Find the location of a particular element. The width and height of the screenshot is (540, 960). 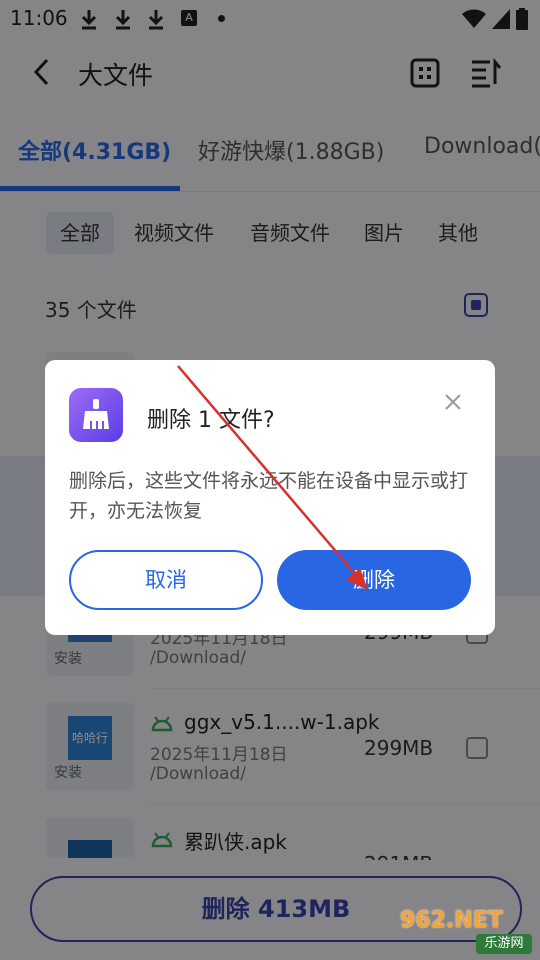

confirm-delete-button: 删除 is located at coordinates (374, 580).